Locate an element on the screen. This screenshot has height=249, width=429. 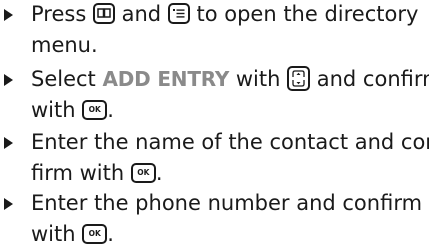
step-text: Press is located at coordinates (62, 14).